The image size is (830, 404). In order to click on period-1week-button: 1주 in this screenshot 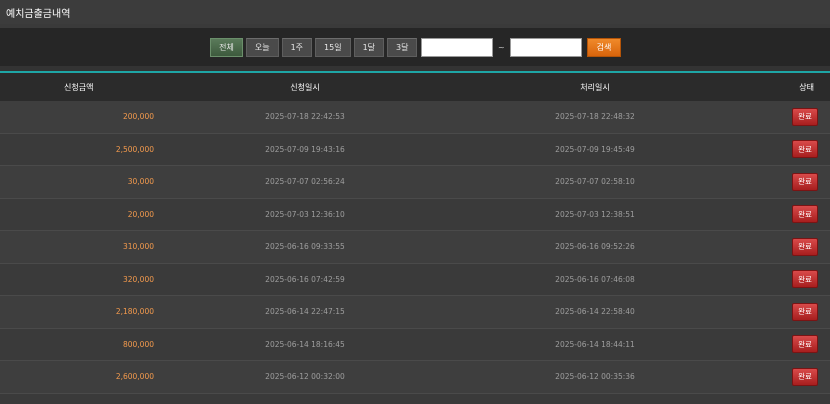, I will do `click(297, 47)`.